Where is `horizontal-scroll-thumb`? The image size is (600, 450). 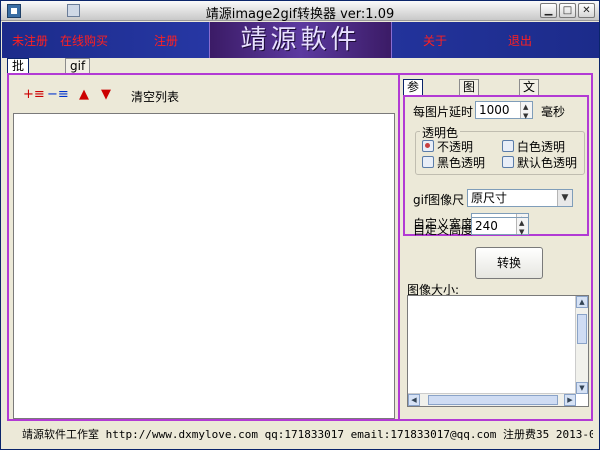 horizontal-scroll-thumb is located at coordinates (493, 400).